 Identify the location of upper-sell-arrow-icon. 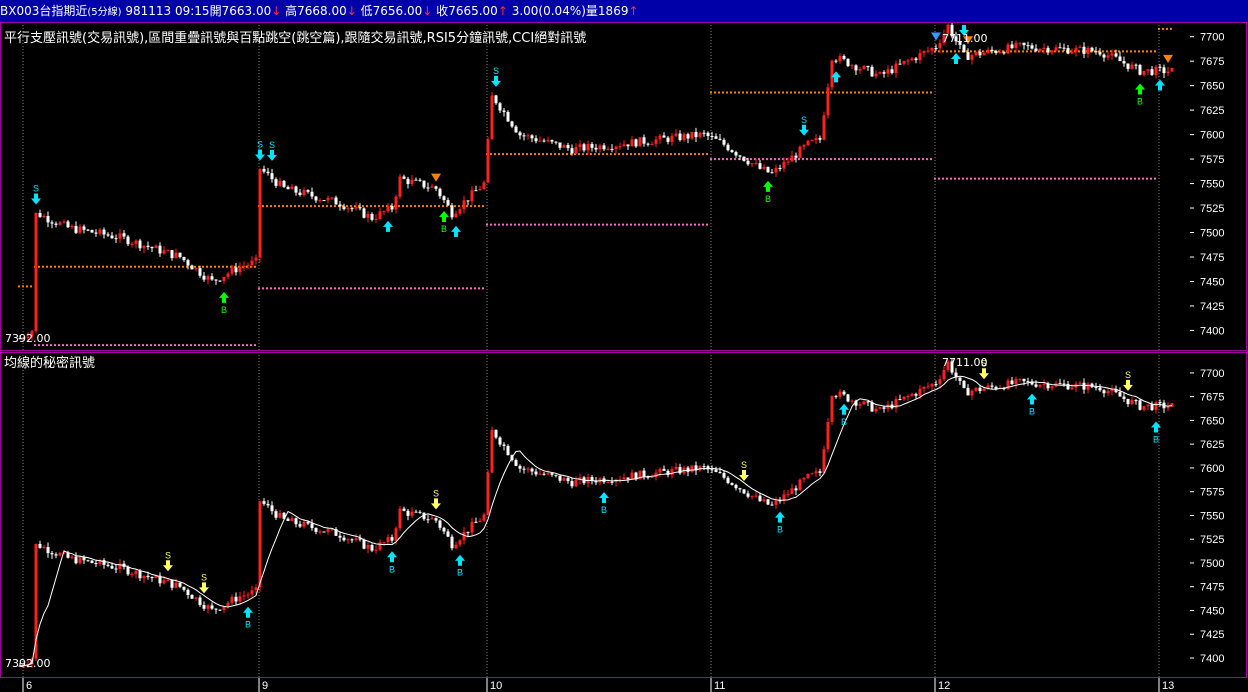
(260, 155).